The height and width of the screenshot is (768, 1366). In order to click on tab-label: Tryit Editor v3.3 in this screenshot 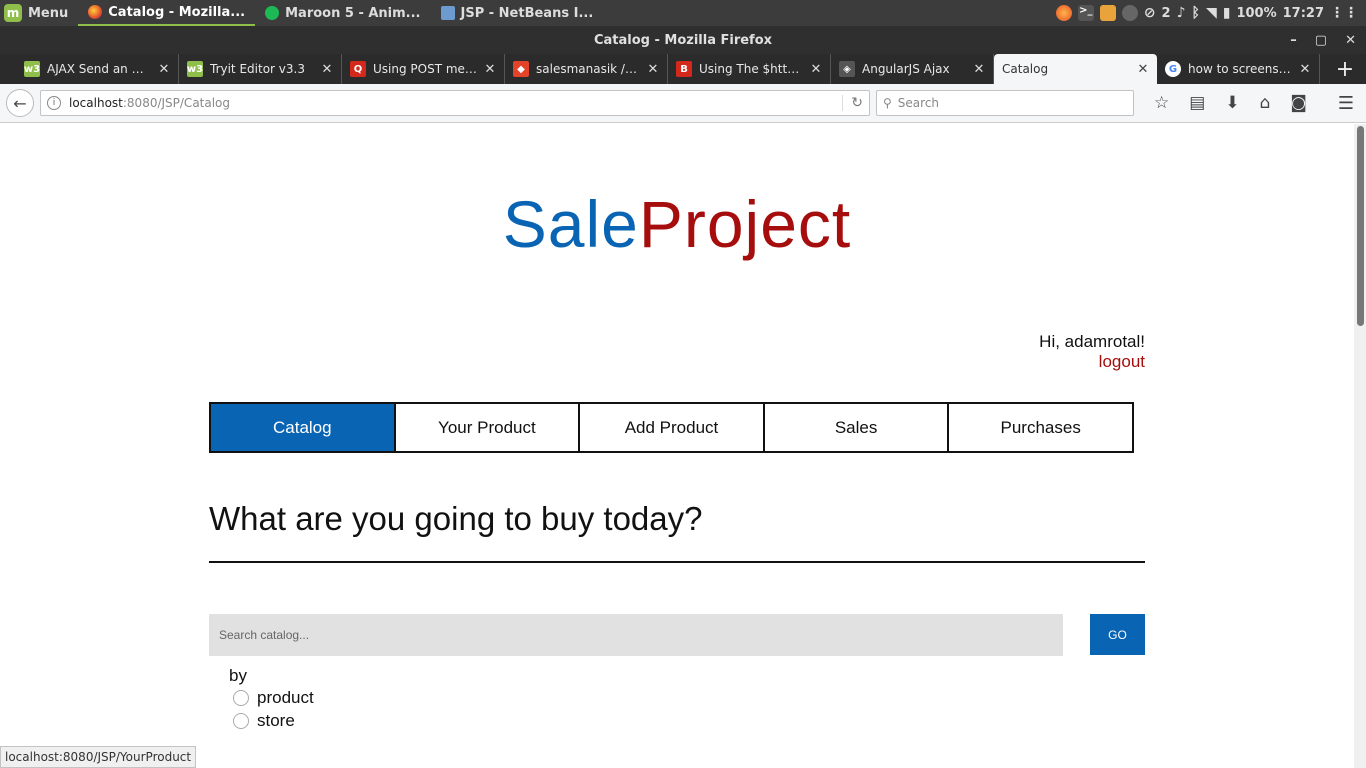, I will do `click(257, 69)`.